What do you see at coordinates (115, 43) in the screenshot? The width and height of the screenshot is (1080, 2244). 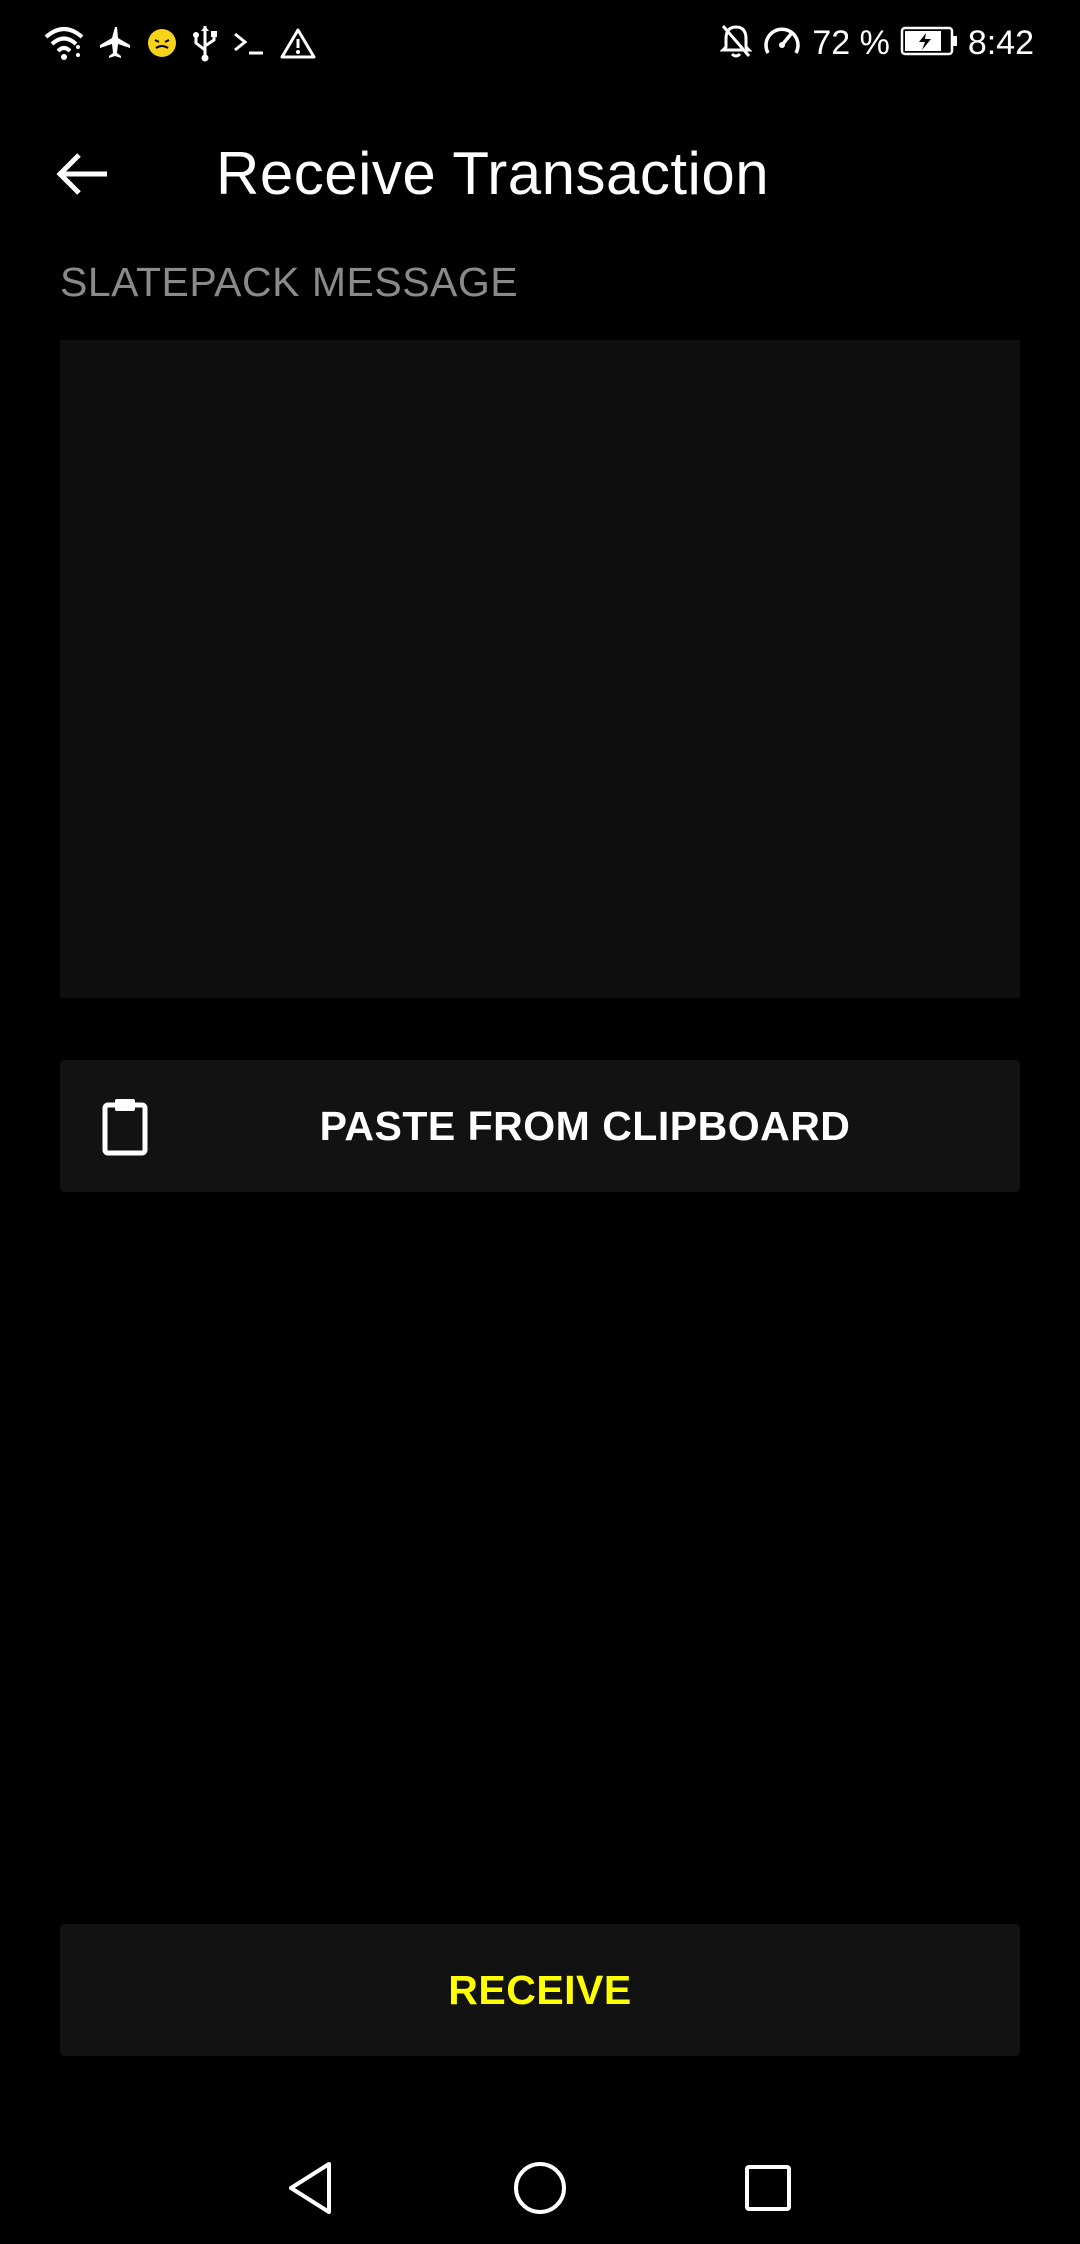 I see `airplane-icon` at bounding box center [115, 43].